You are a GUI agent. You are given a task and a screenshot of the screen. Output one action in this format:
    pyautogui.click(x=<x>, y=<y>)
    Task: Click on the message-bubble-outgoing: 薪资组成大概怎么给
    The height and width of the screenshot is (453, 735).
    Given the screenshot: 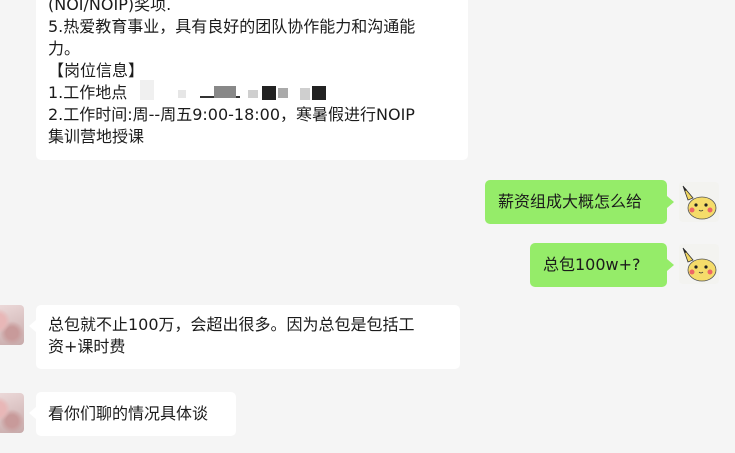 What is the action you would take?
    pyautogui.click(x=576, y=202)
    